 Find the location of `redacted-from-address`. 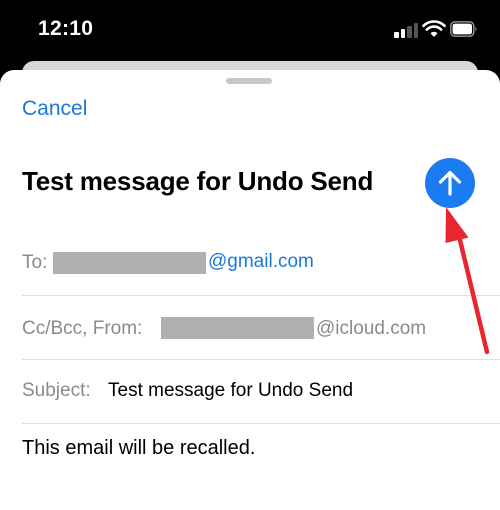

redacted-from-address is located at coordinates (237, 328).